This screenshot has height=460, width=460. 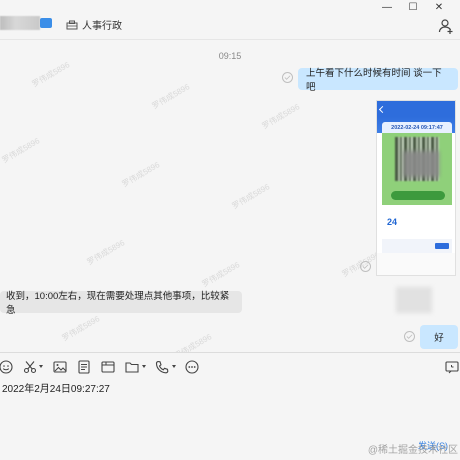 What do you see at coordinates (412, 450) in the screenshot?
I see `site-watermark: @稀土掘金技术社区` at bounding box center [412, 450].